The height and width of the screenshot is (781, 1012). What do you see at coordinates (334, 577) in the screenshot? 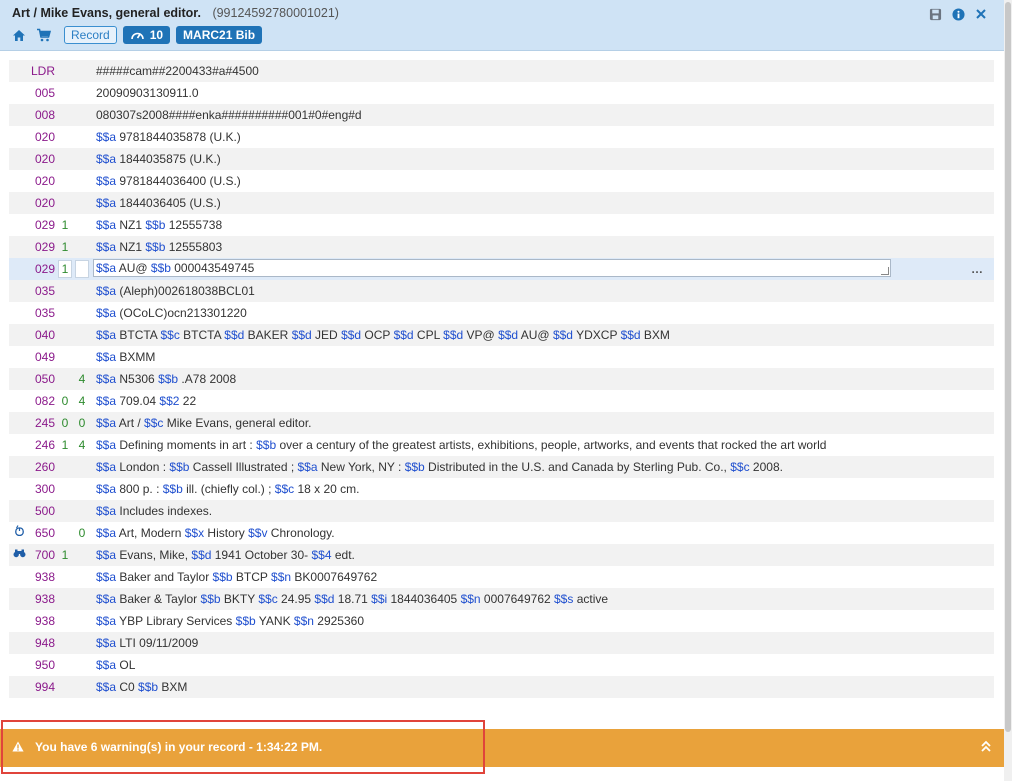
I see `subfield-value: BK0007649762` at bounding box center [334, 577].